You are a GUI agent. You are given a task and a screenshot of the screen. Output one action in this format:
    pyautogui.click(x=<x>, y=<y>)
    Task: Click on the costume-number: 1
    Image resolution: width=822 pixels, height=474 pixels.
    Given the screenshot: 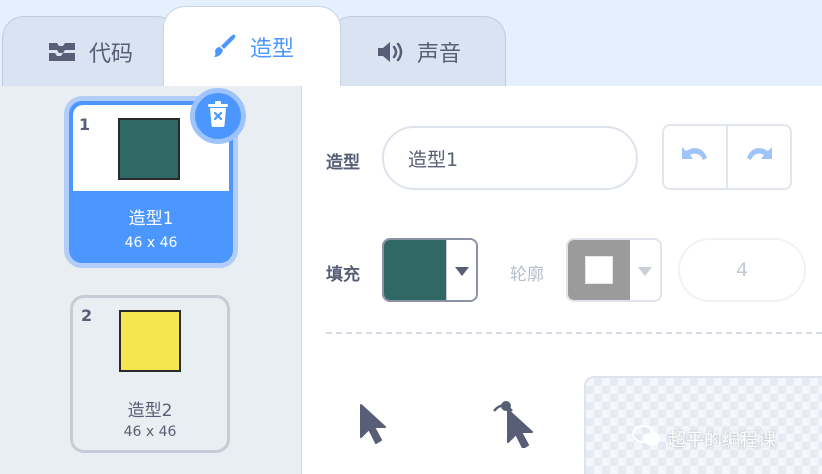 What is the action you would take?
    pyautogui.click(x=85, y=124)
    